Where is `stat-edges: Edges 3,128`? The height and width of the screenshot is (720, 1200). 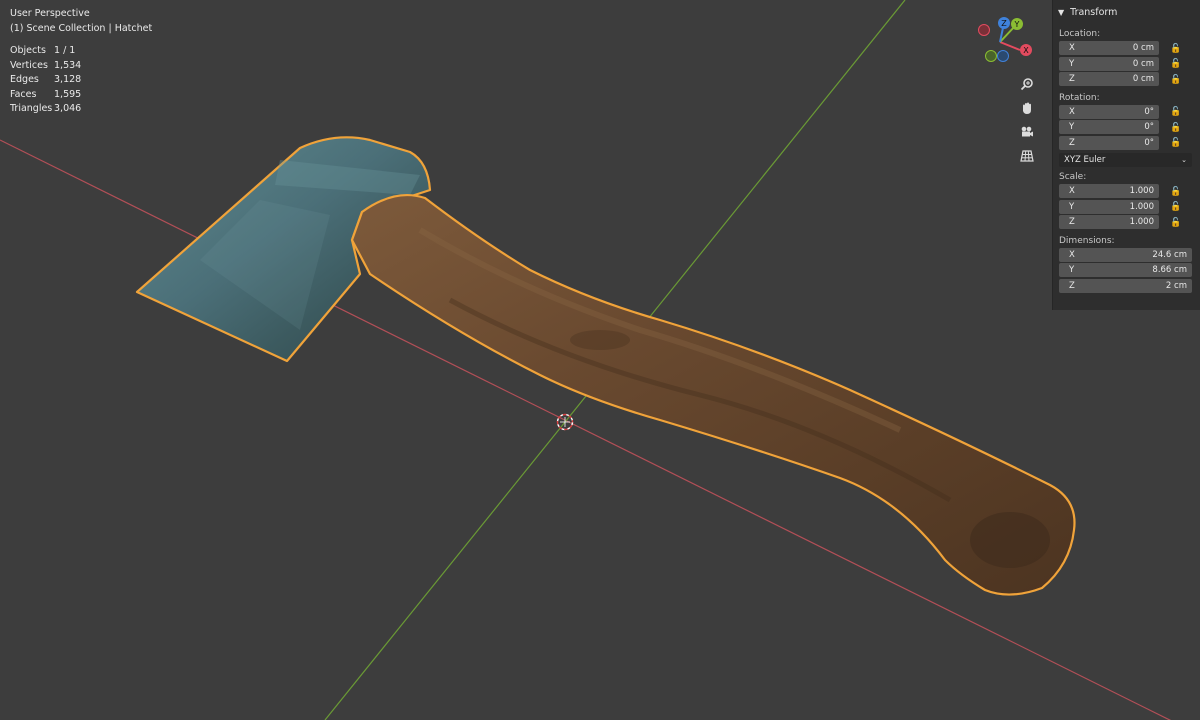 stat-edges: Edges 3,128 is located at coordinates (46, 79).